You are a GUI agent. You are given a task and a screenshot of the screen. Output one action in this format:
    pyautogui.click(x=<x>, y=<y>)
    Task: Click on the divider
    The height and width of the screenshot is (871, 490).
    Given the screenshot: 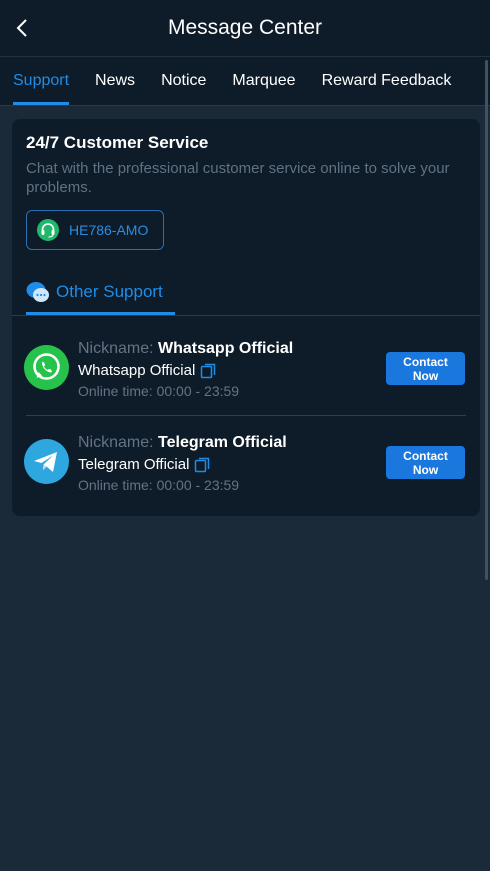 What is the action you would take?
    pyautogui.click(x=246, y=315)
    